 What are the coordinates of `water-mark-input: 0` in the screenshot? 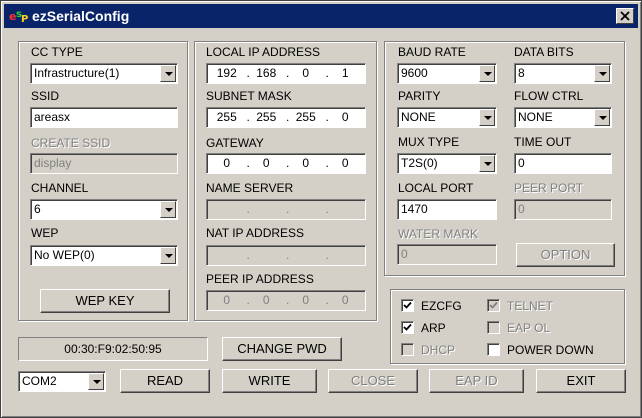 It's located at (447, 254).